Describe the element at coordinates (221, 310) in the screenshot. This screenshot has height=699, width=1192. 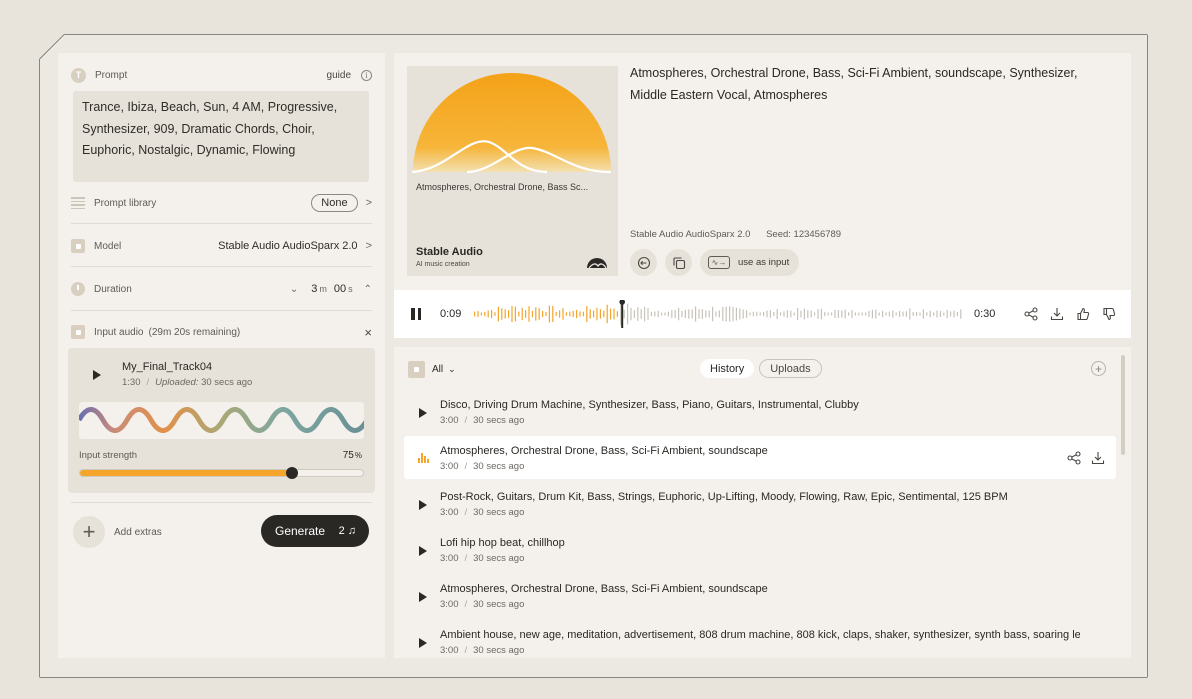
I see `divider` at that location.